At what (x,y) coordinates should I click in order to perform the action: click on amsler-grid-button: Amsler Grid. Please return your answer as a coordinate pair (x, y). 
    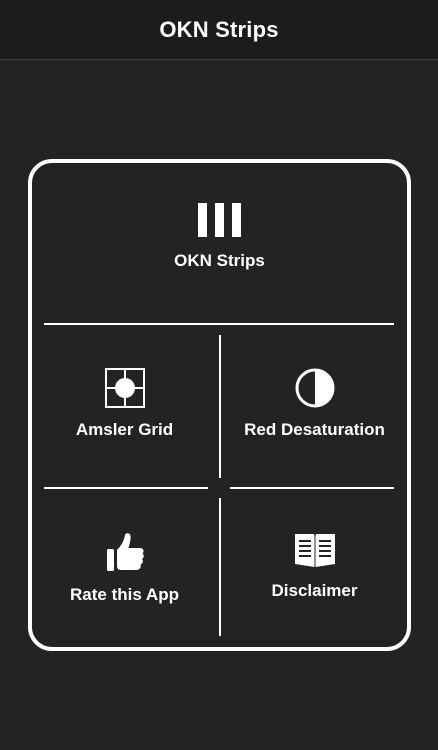
    Looking at the image, I should click on (124, 405).